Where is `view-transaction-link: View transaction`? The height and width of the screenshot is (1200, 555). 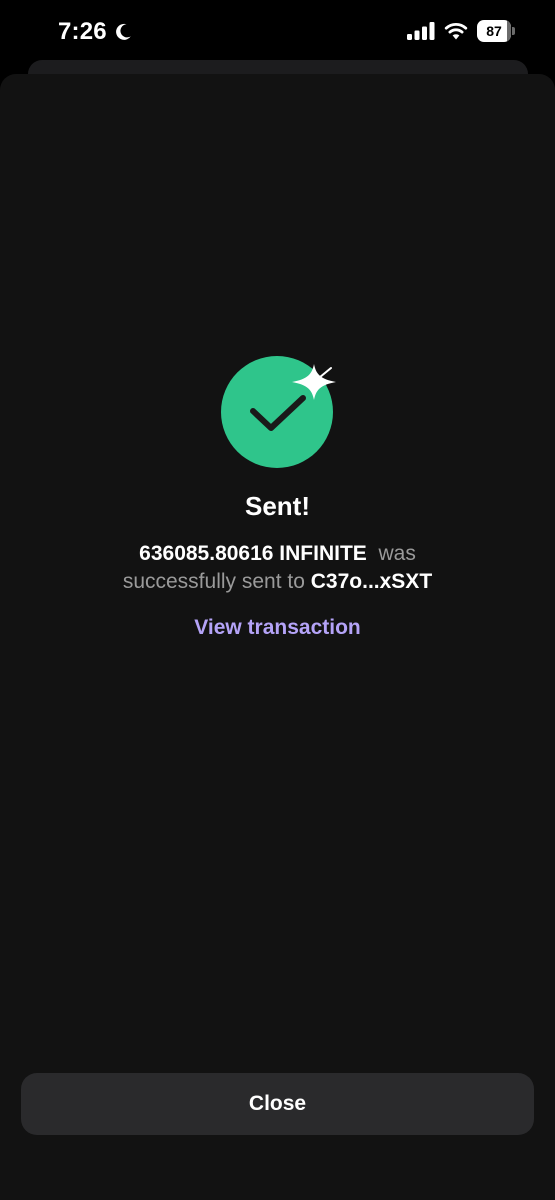 view-transaction-link: View transaction is located at coordinates (277, 628).